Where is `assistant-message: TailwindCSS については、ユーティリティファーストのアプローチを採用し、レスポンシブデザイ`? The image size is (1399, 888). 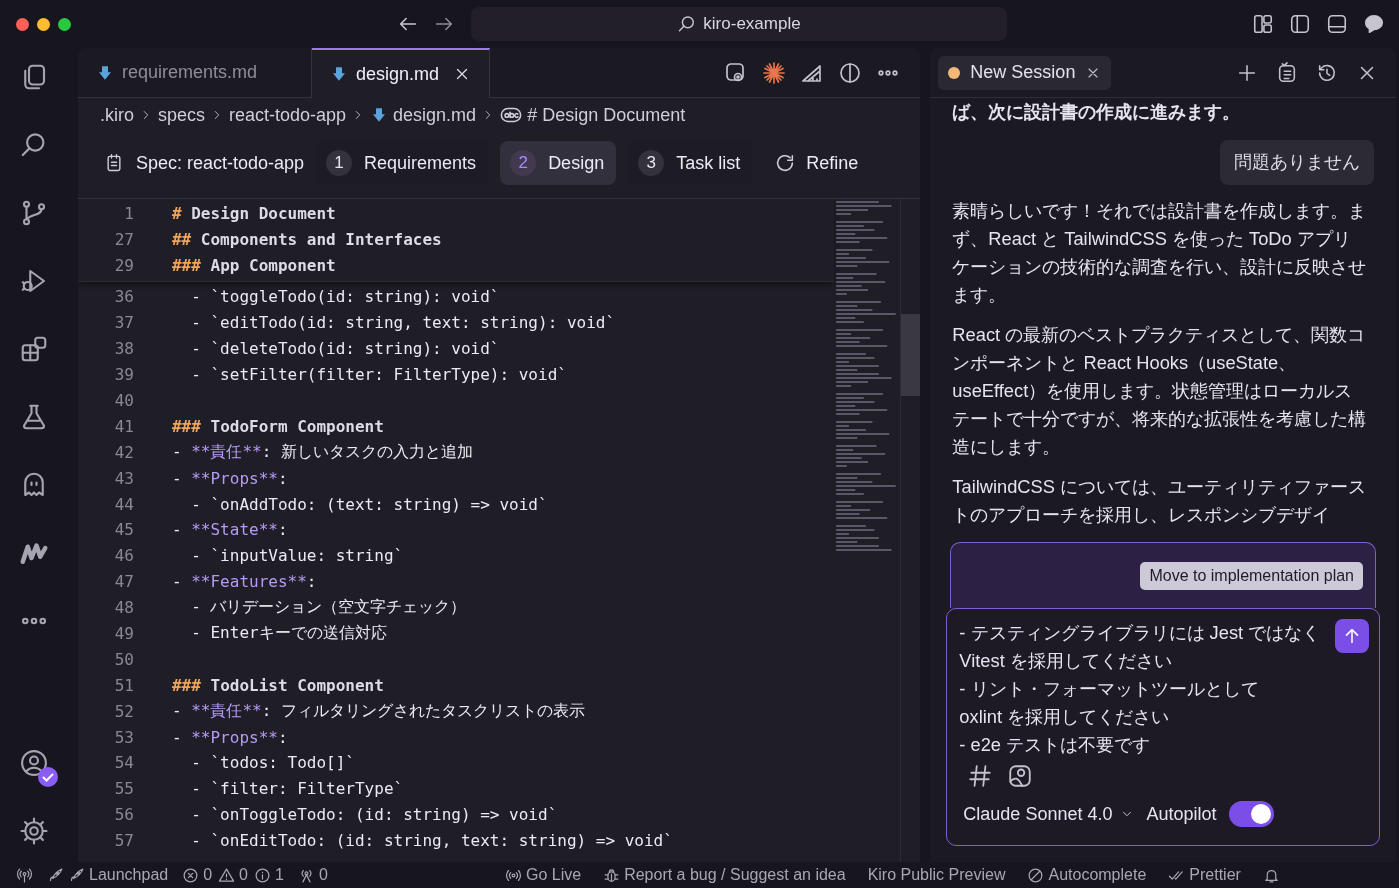
assistant-message: TailwindCSS については、ユーティリティファーストのアプローチを採用し、レスポンシブデザイ is located at coordinates (1159, 501).